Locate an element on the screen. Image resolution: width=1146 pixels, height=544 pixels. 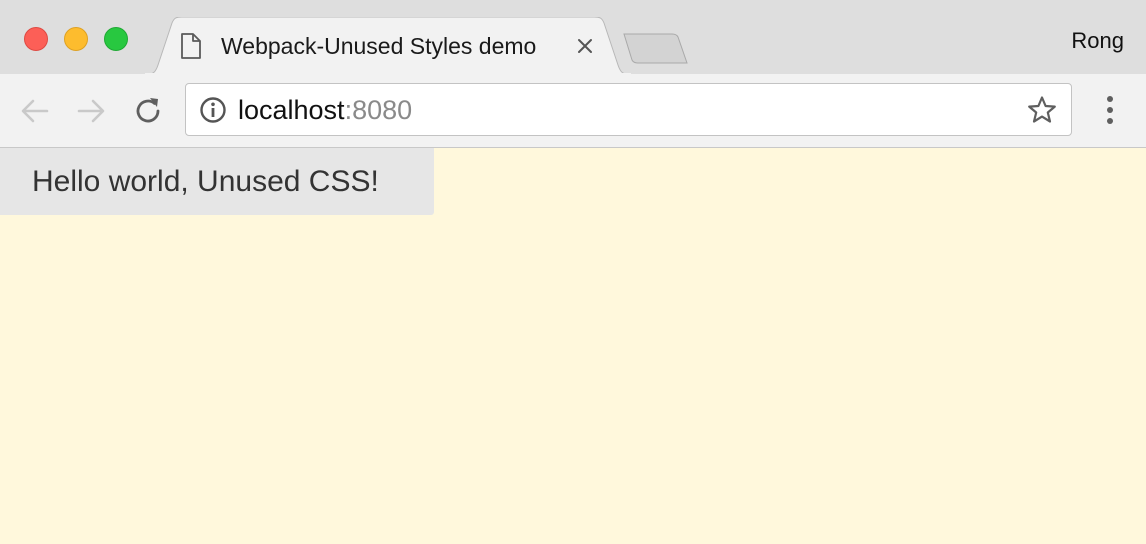
tab-title: Webpack-Unused Styles demo is located at coordinates (379, 46).